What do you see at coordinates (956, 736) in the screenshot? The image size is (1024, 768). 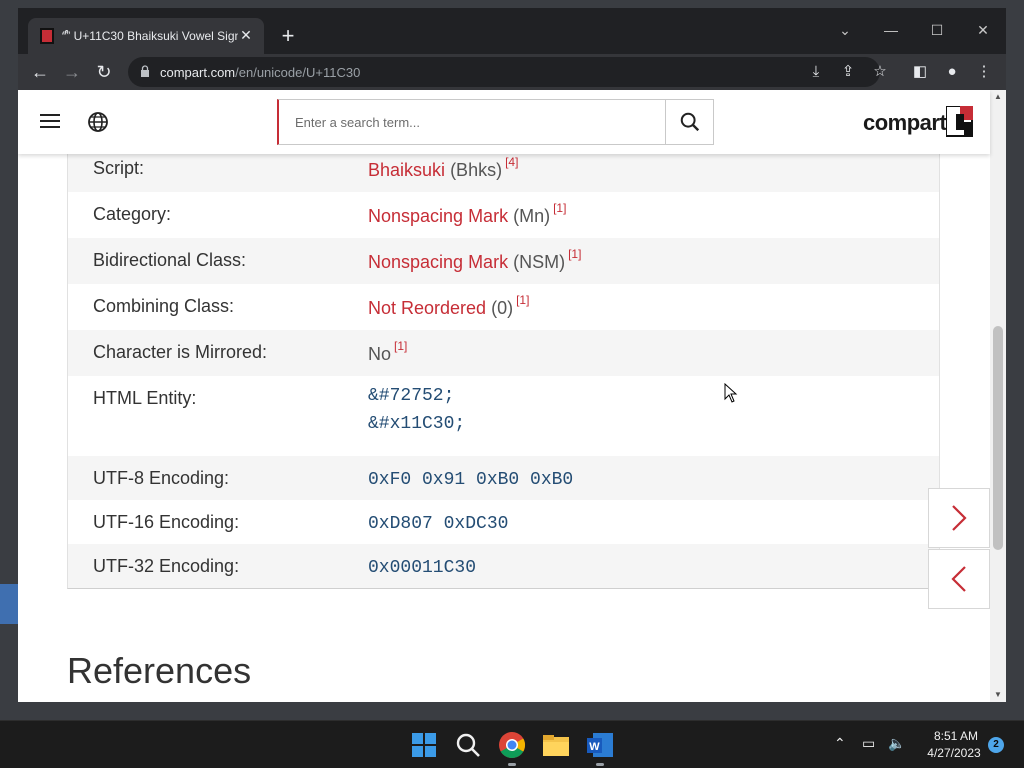 I see `clock-time: 8:51 AM` at bounding box center [956, 736].